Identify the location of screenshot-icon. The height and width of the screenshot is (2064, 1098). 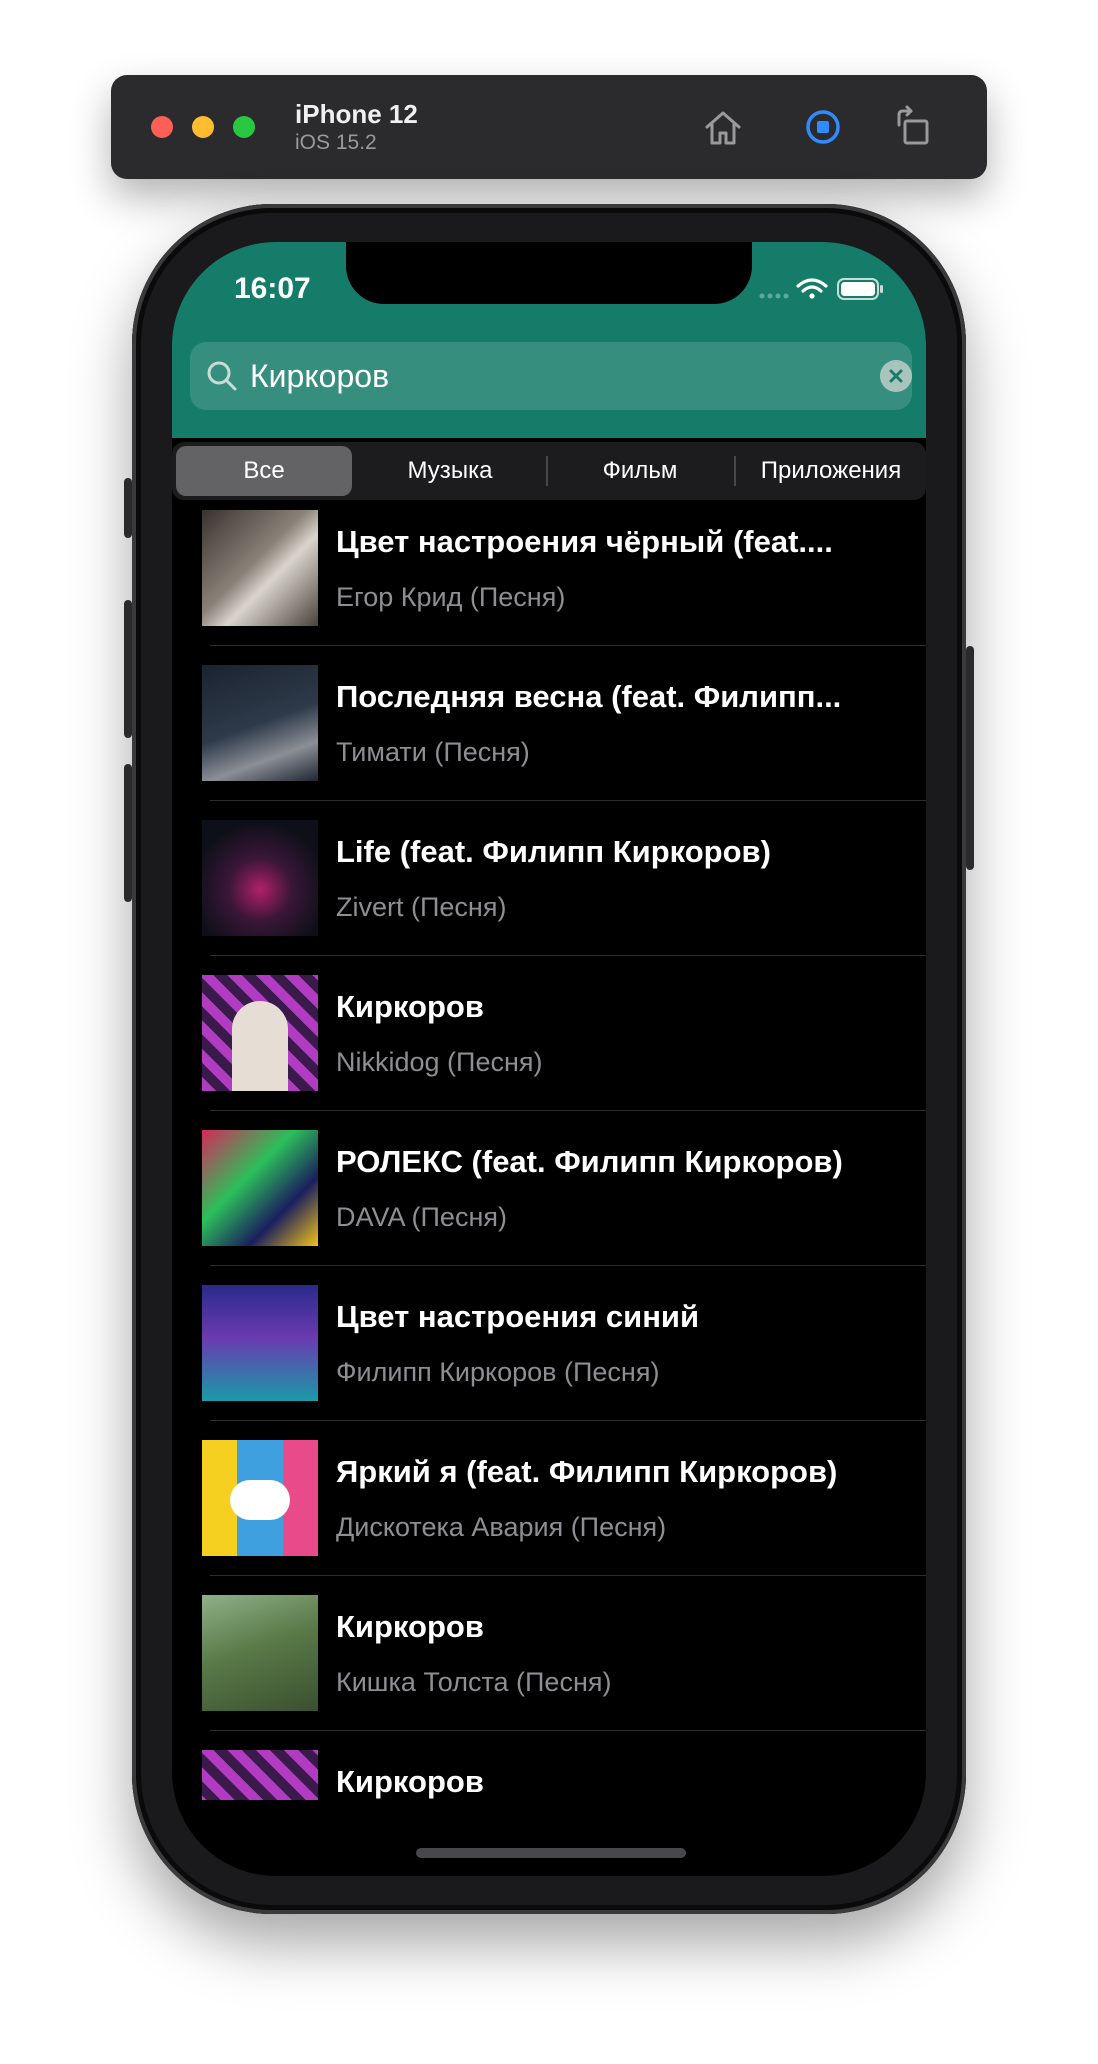
(823, 127).